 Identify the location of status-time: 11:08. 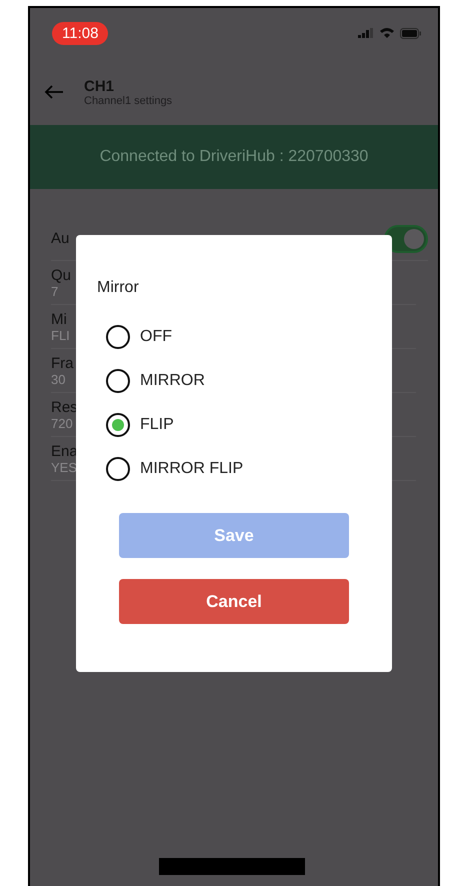
(80, 33).